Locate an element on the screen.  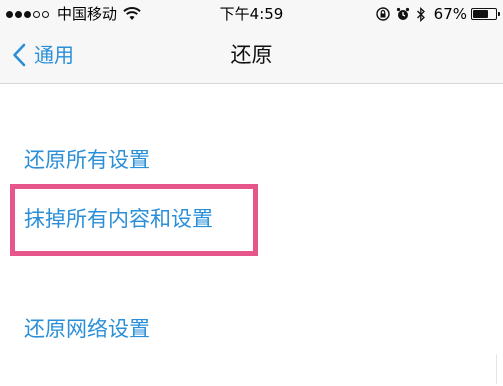
nav-bar: 通用 还原 is located at coordinates (251, 56).